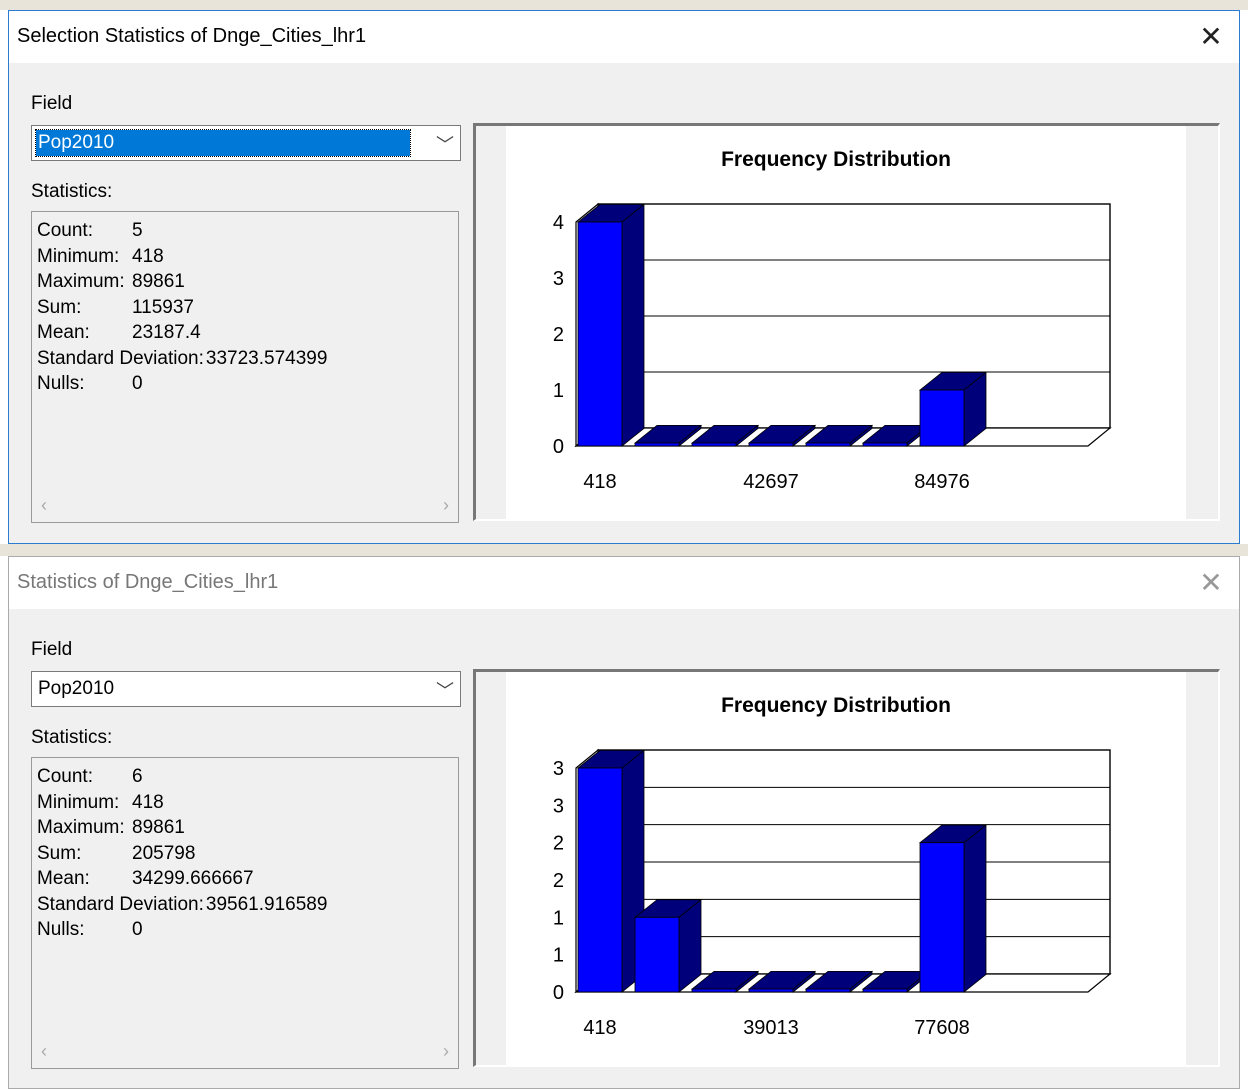  I want to click on stat-row: Standard Deviation: 33723.574399, so click(182, 358).